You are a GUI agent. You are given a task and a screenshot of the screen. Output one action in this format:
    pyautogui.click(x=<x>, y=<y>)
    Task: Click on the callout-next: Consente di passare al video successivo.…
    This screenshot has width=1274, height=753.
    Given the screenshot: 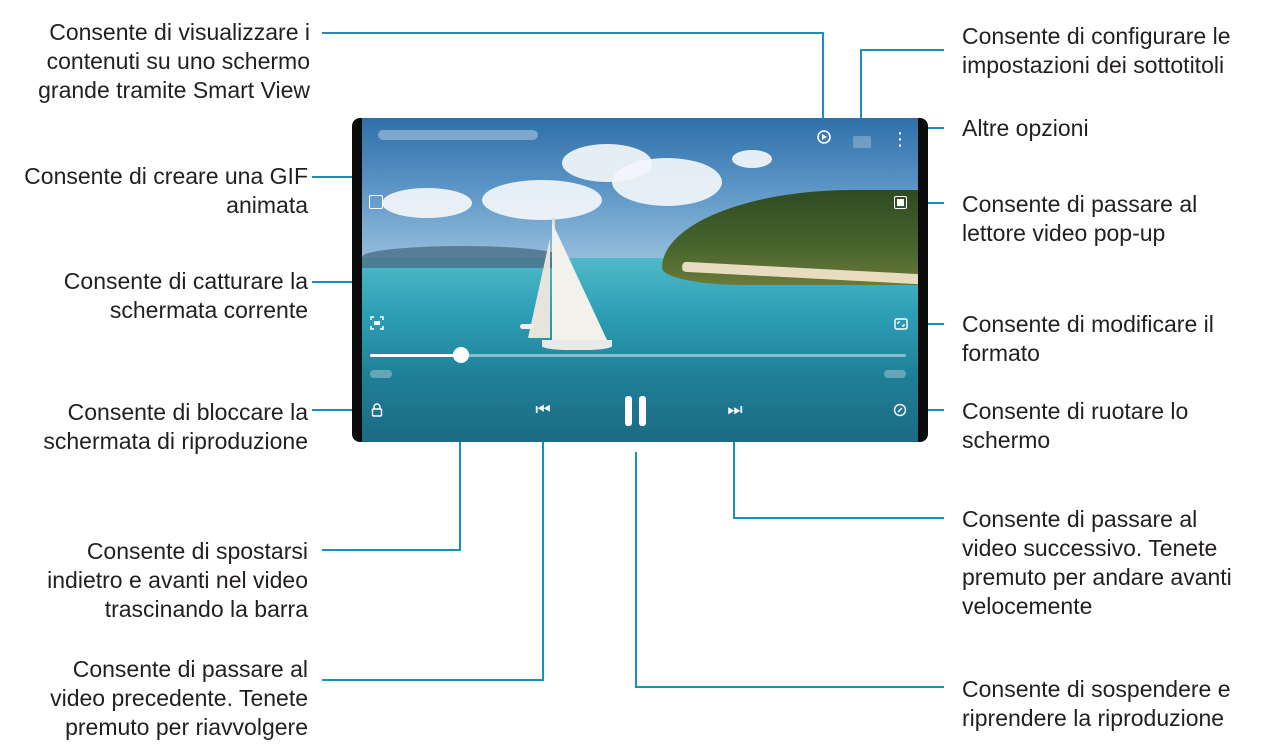 What is the action you would take?
    pyautogui.click(x=1097, y=562)
    